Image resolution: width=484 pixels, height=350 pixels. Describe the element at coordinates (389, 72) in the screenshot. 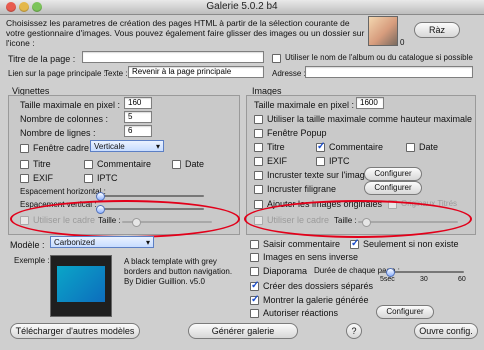

I see `link-address-input` at that location.